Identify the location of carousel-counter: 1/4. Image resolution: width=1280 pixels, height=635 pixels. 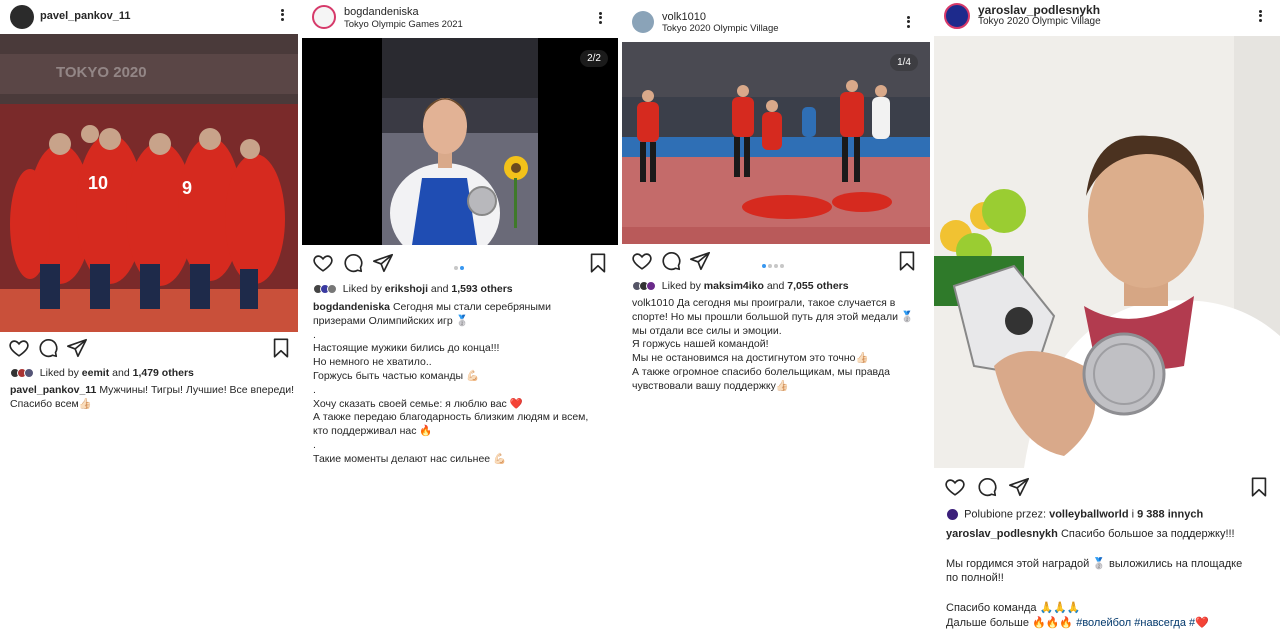
(904, 62).